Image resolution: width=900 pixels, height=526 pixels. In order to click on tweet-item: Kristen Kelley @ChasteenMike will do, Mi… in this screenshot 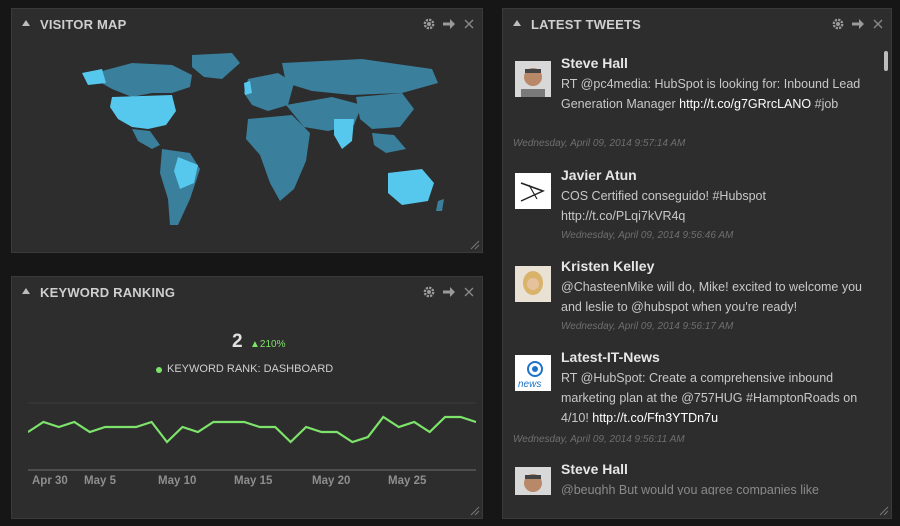, I will do `click(695, 297)`.